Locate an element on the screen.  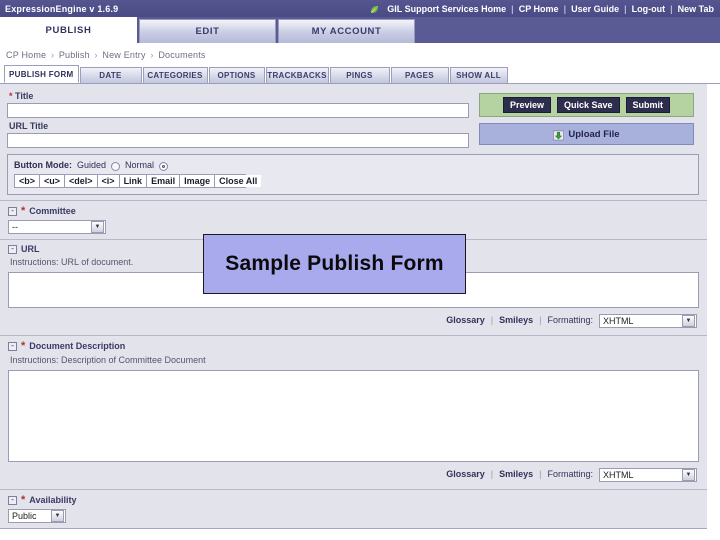
breadcrumb-item-new-entry: New Entry is located at coordinates (123, 55).